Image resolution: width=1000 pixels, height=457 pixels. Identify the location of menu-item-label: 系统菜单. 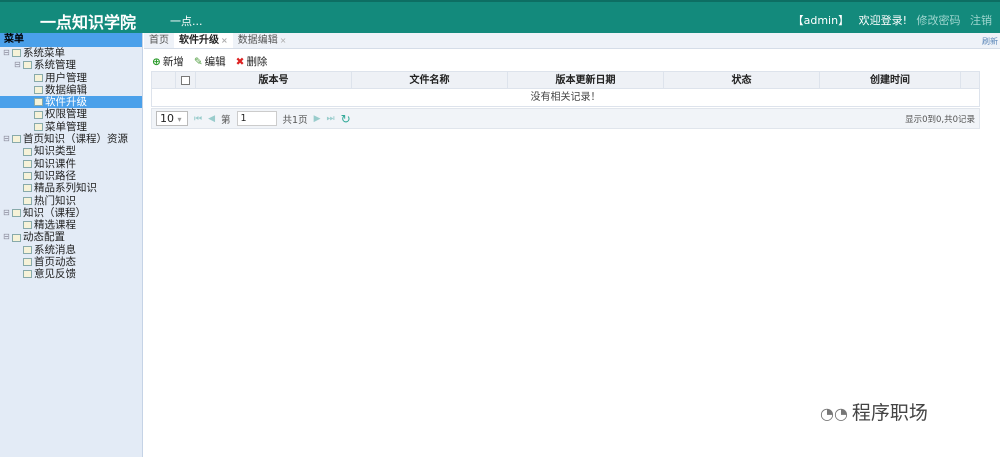
(44, 53).